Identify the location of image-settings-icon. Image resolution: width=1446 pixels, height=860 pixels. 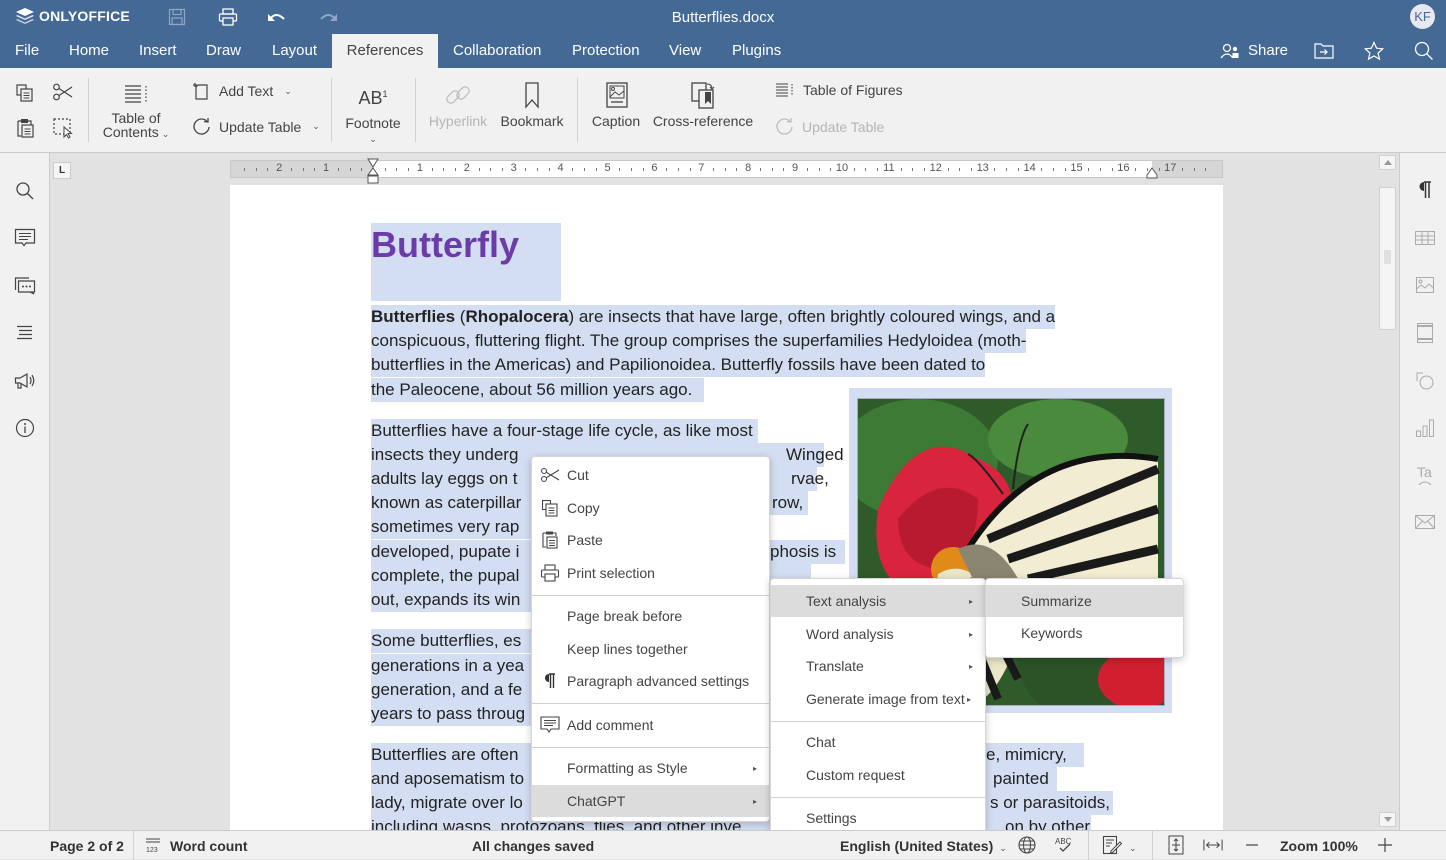
(1425, 285).